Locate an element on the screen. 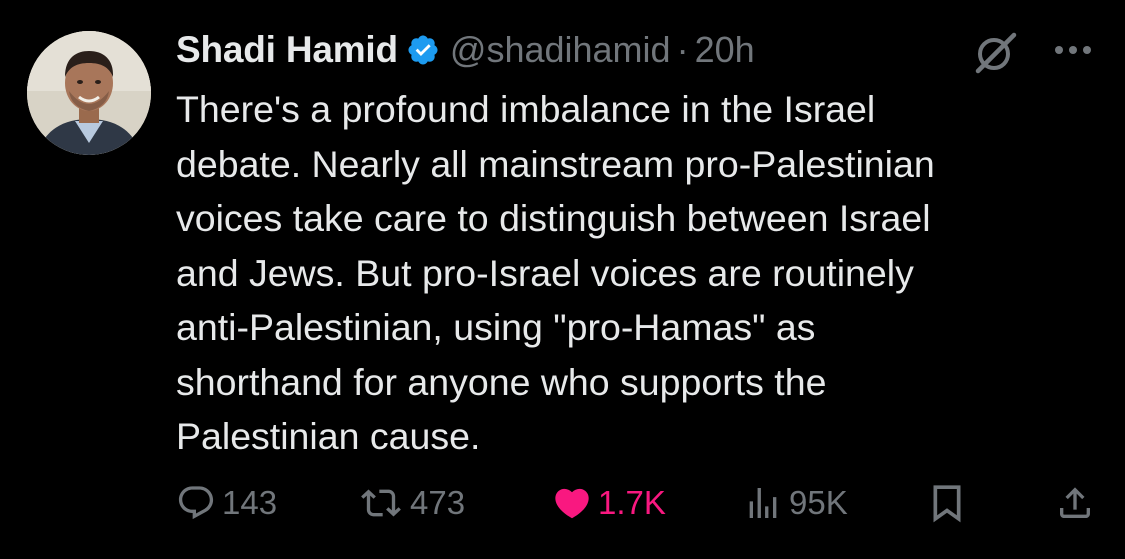  reply-count: 143 is located at coordinates (250, 502).